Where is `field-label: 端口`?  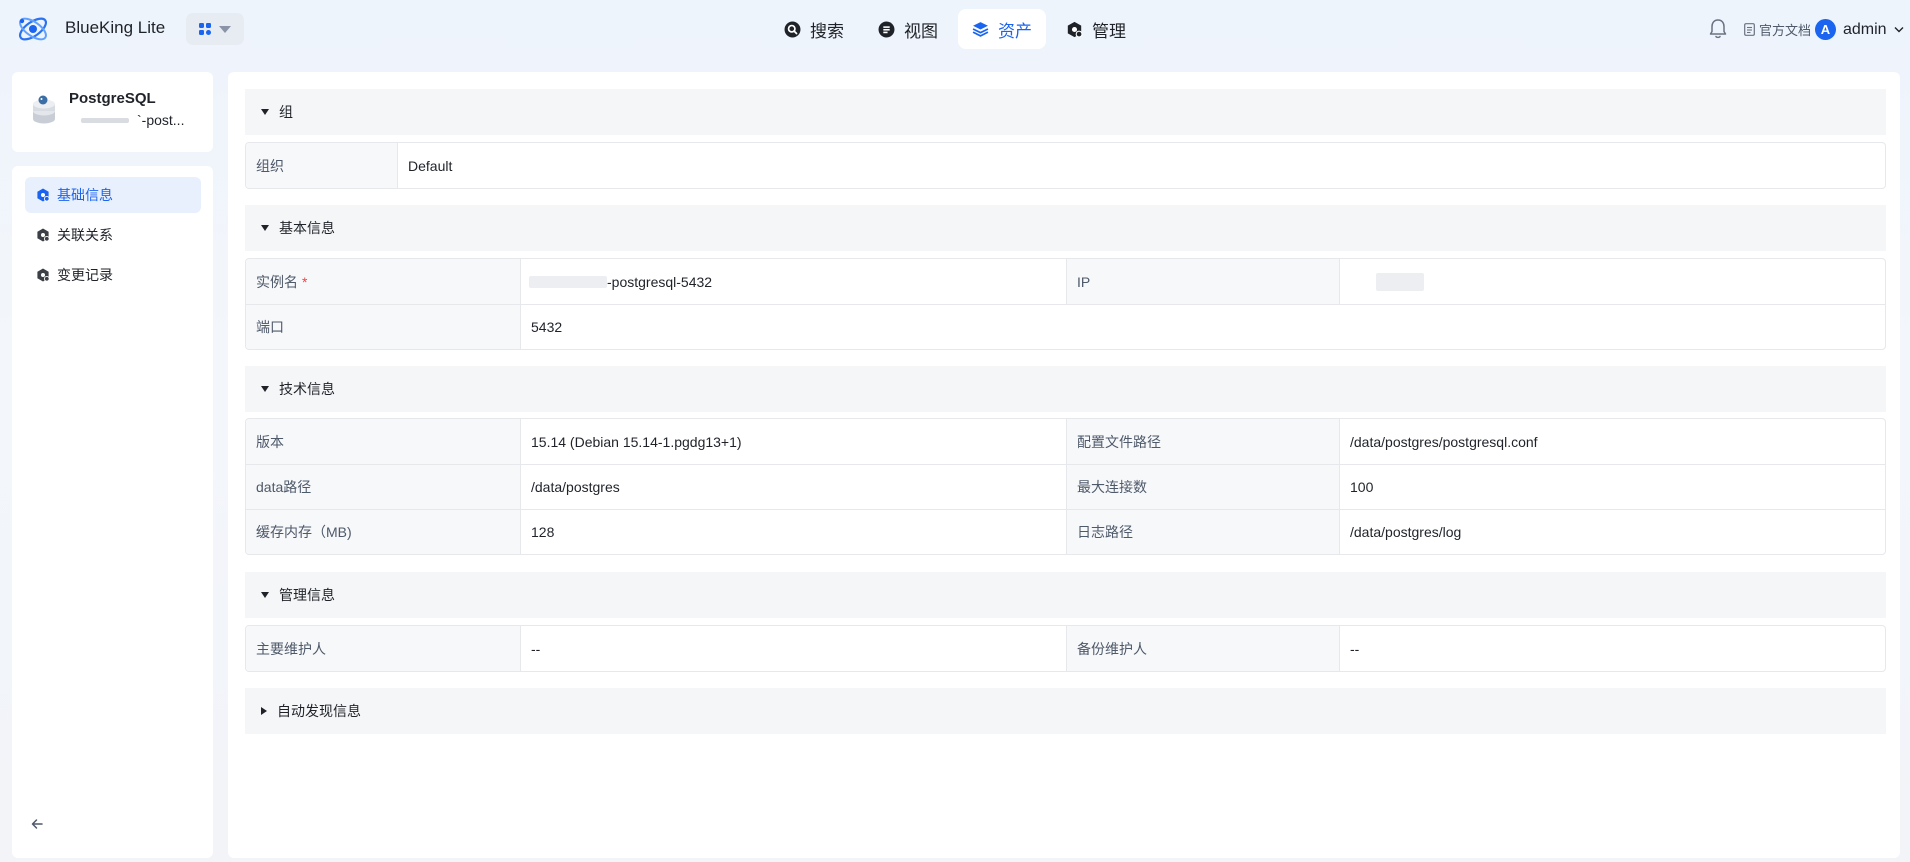 field-label: 端口 is located at coordinates (383, 327).